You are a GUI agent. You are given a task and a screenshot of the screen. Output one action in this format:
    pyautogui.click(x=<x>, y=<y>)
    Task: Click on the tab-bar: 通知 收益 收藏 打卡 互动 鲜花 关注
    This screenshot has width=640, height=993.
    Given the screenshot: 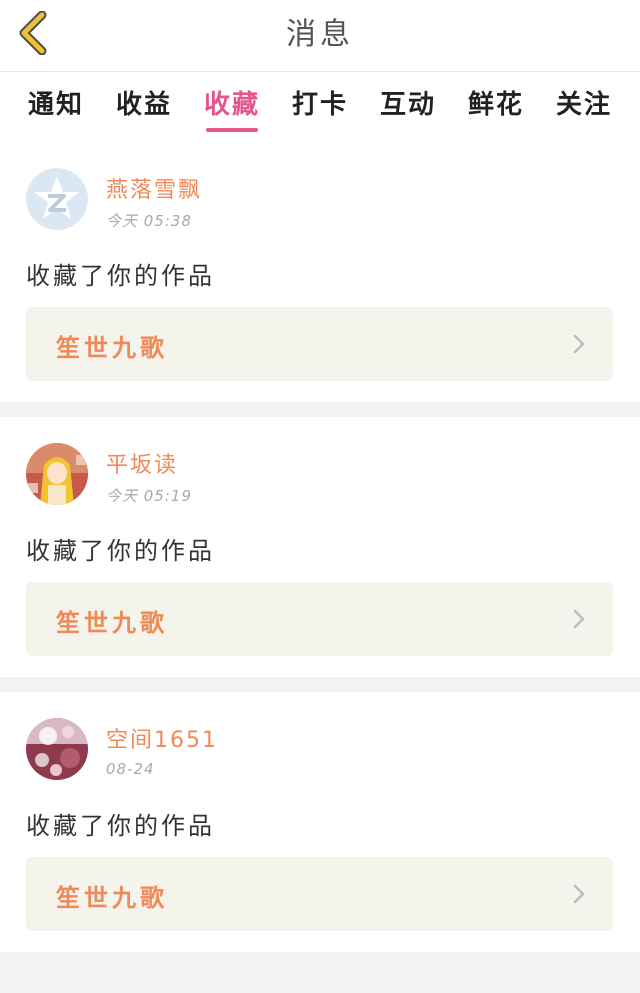 What is the action you would take?
    pyautogui.click(x=320, y=107)
    